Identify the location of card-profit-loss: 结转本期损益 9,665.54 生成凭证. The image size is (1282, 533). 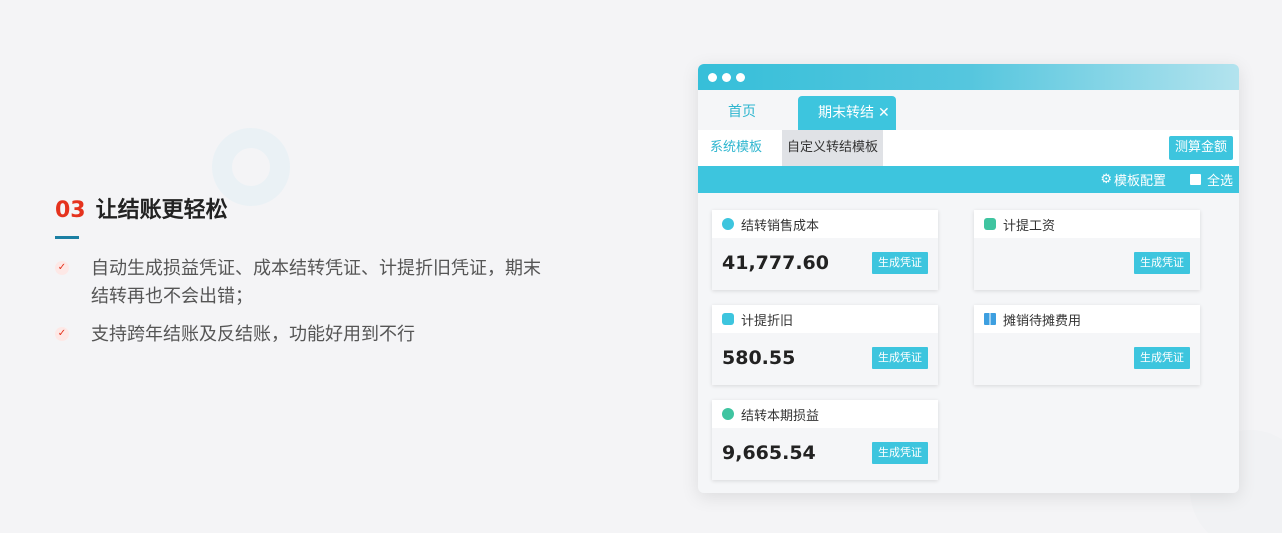
(825, 440).